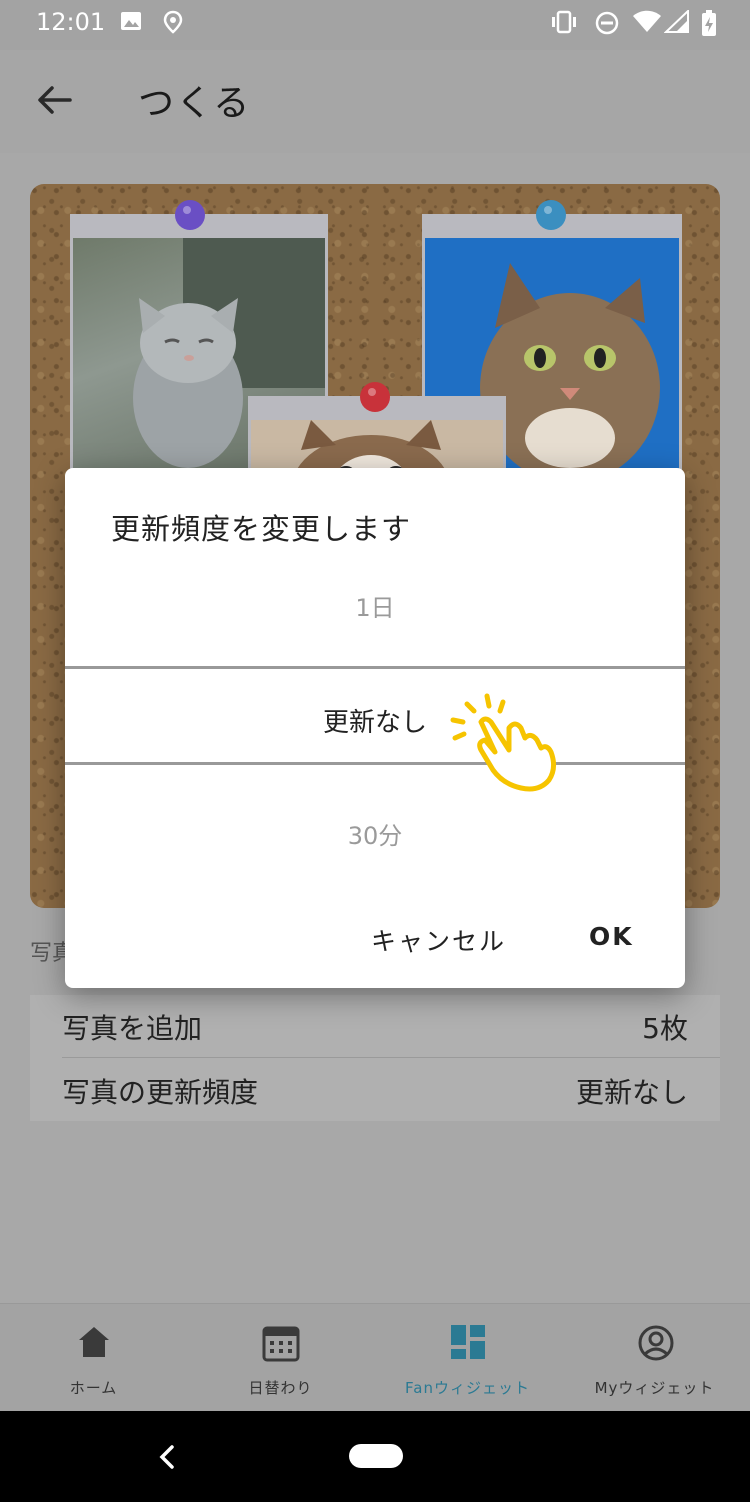 Image resolution: width=750 pixels, height=1502 pixels. I want to click on update-frequency-row: 写真の更新頻度 更新なし, so click(375, 1090).